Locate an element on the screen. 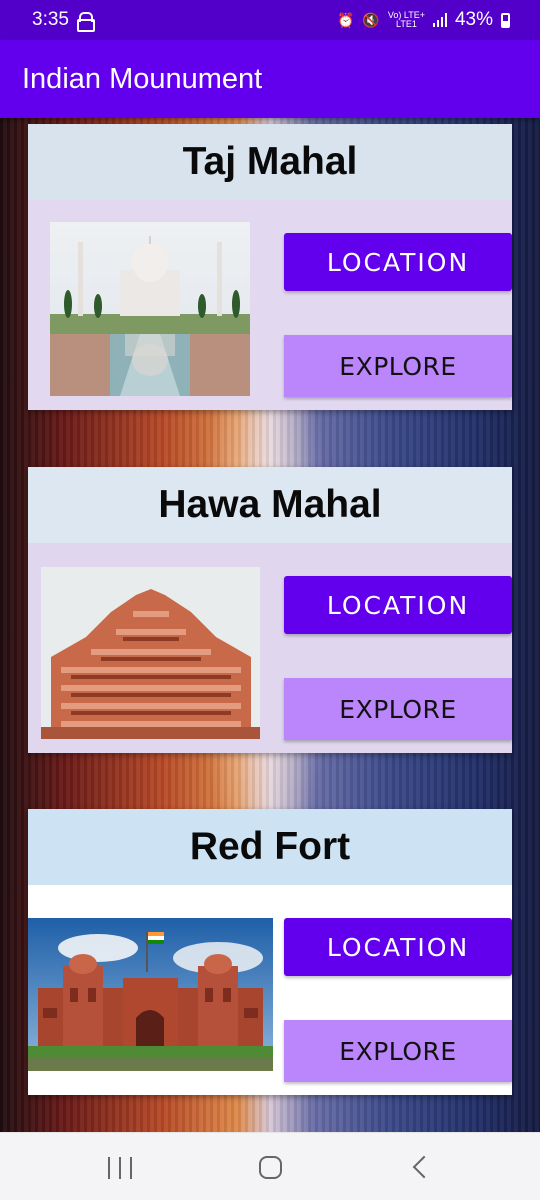 The image size is (540, 1200). network-bottom: LTE1 is located at coordinates (406, 24).